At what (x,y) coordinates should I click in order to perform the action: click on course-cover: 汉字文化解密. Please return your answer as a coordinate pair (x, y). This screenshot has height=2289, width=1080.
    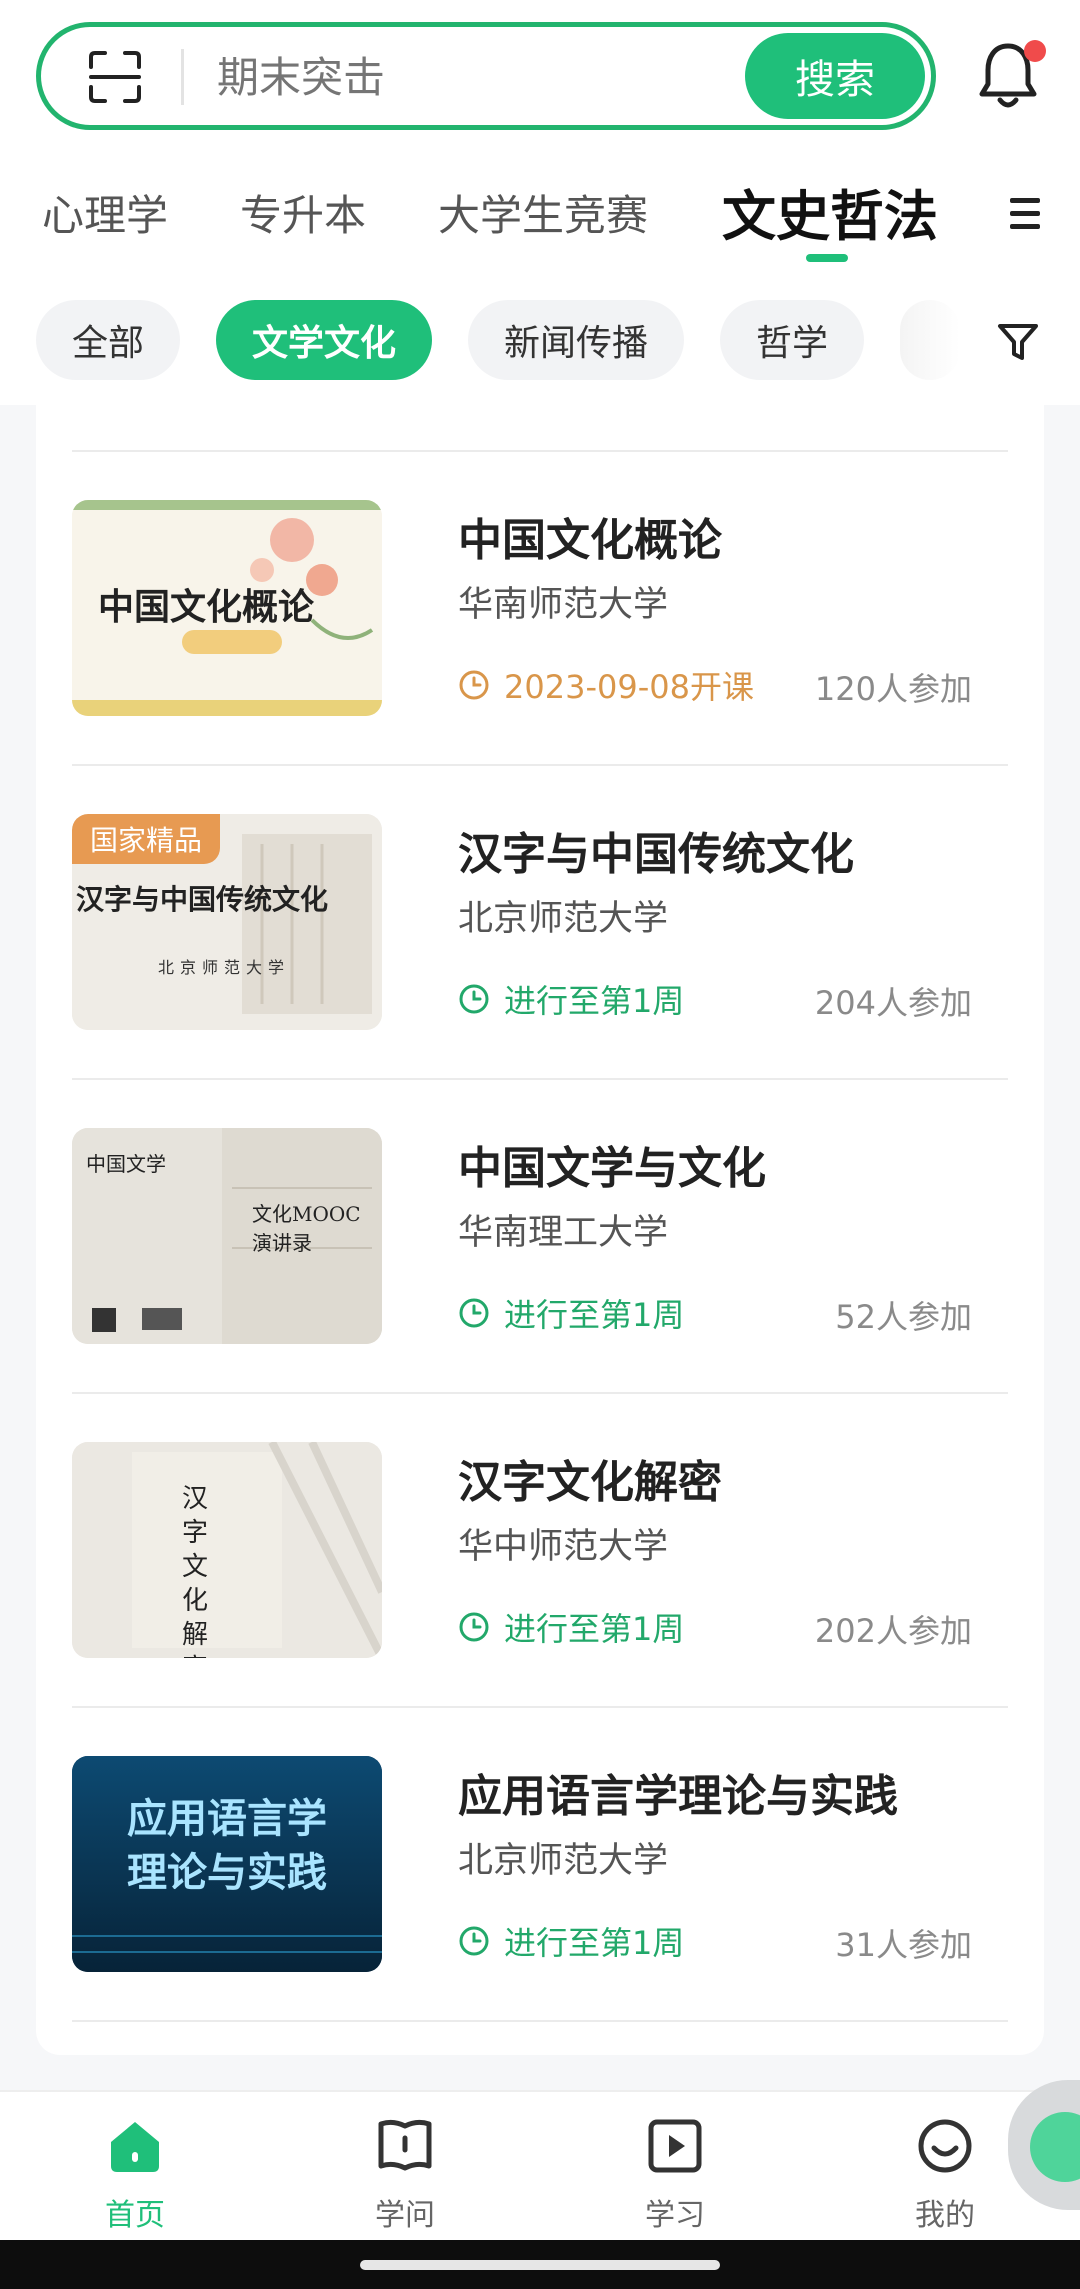
    Looking at the image, I should click on (227, 1550).